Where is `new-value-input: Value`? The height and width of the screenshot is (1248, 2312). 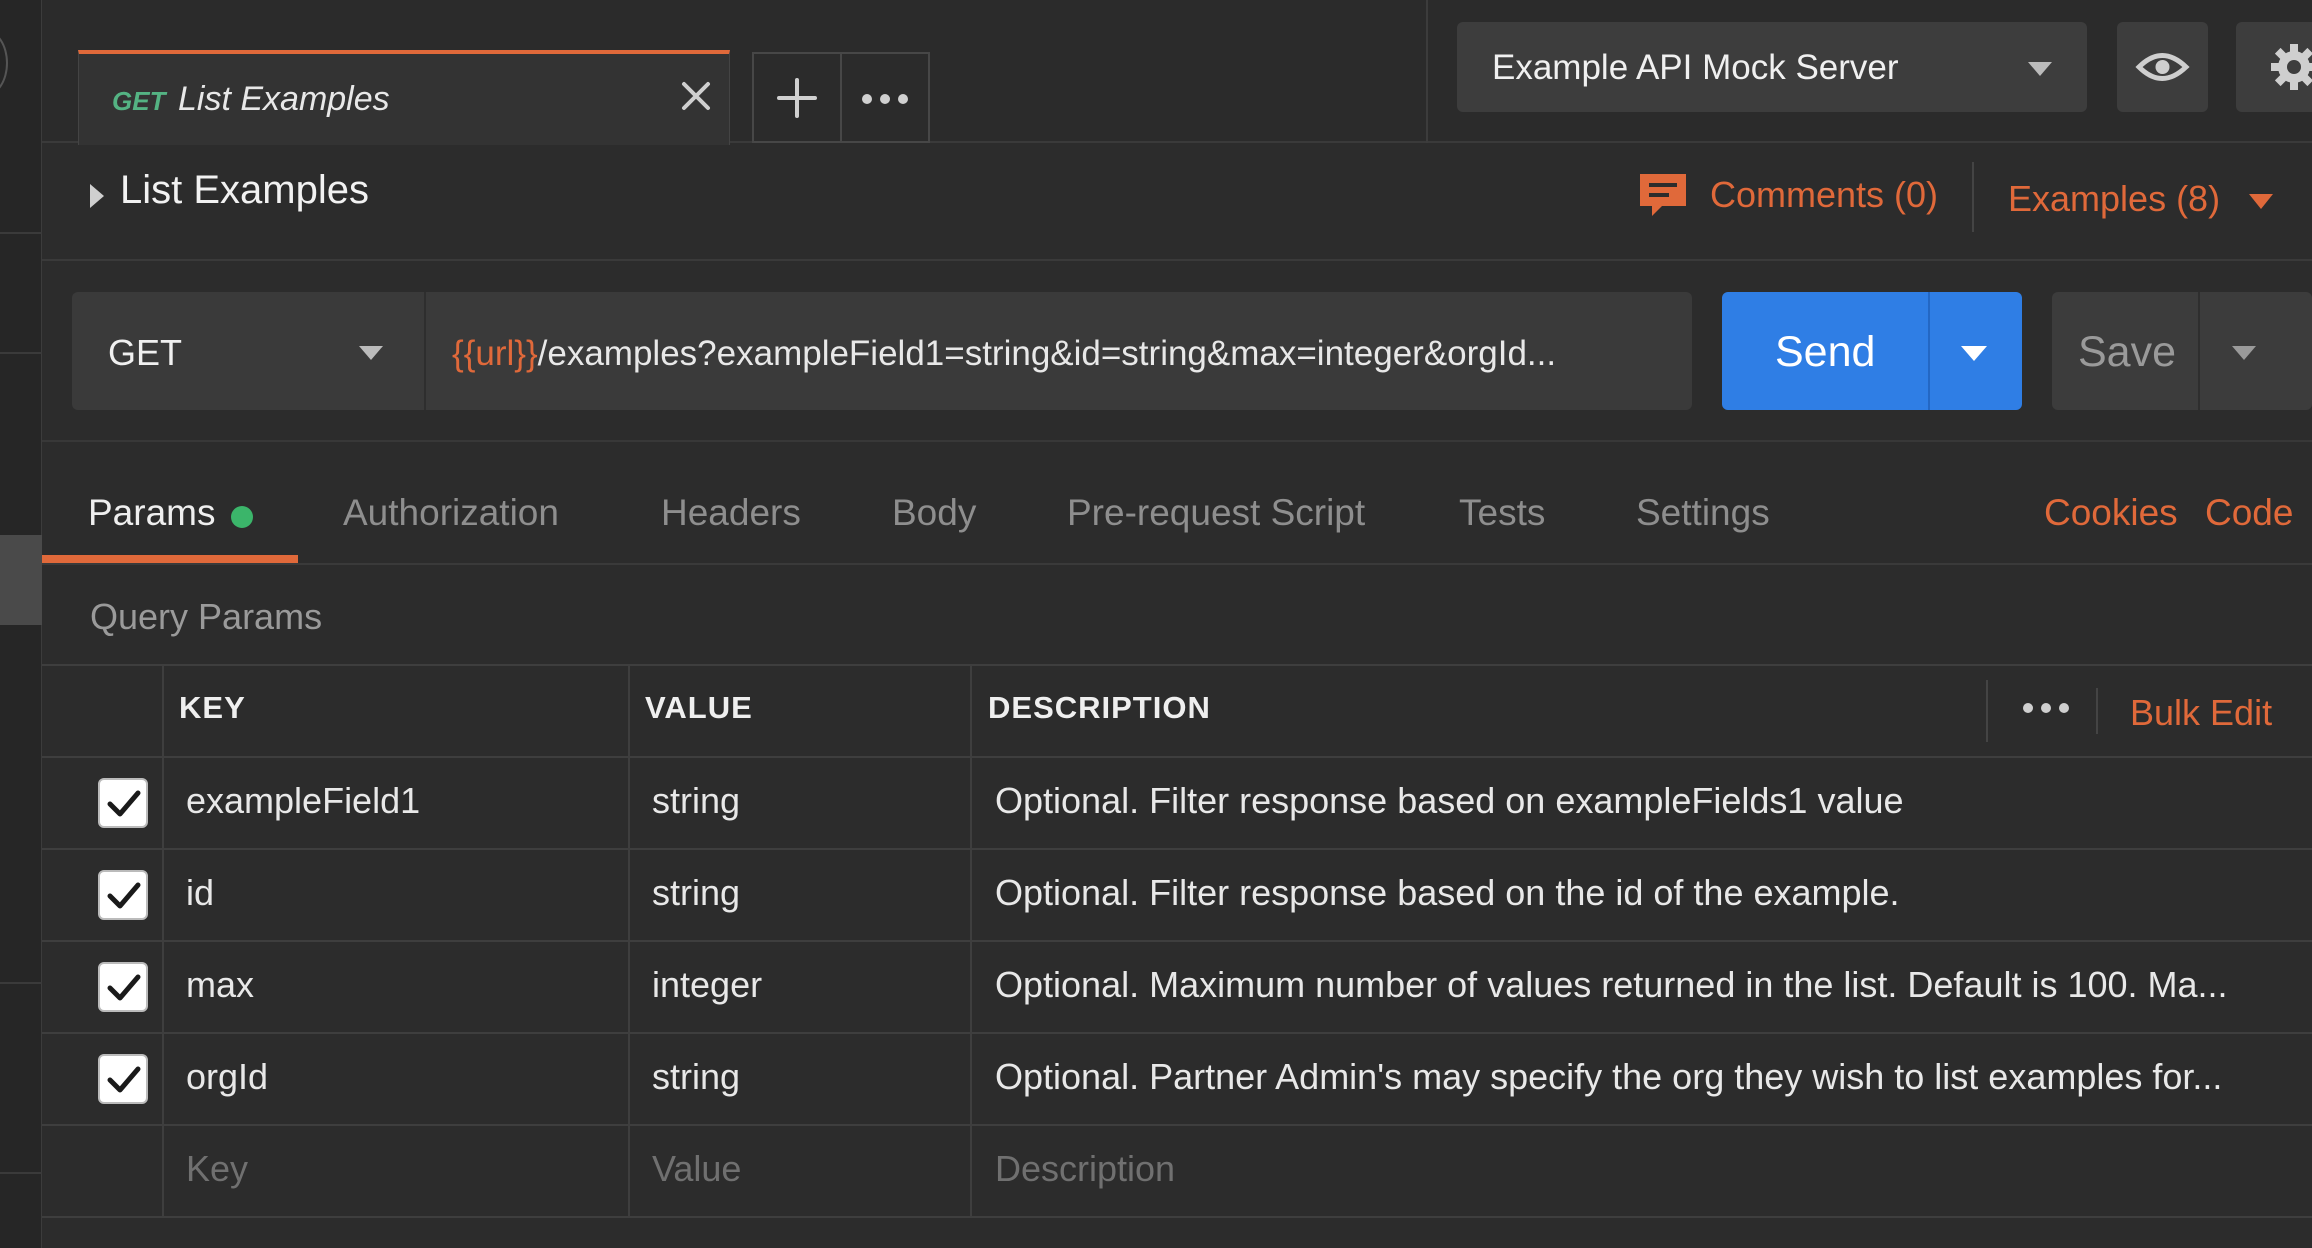
new-value-input: Value is located at coordinates (696, 1169).